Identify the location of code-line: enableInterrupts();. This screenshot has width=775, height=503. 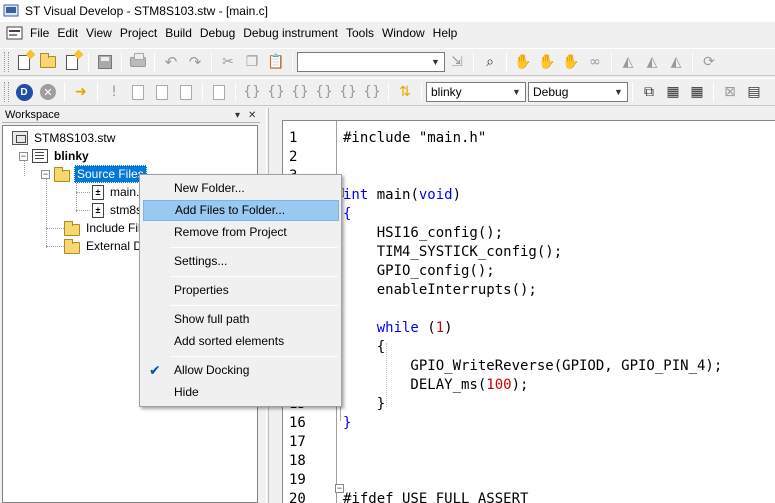
(440, 290).